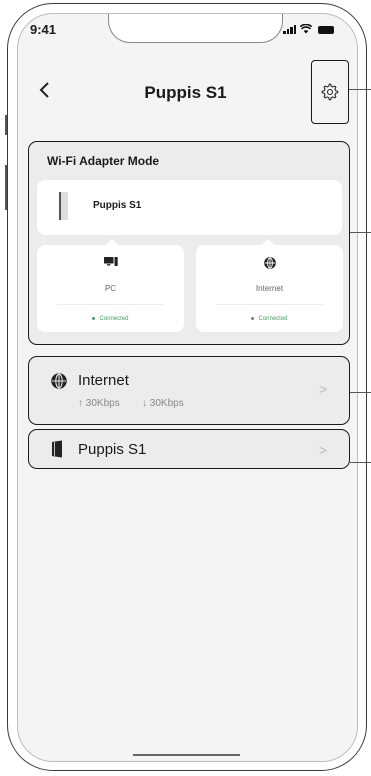 The width and height of the screenshot is (371, 776). I want to click on settings-button, so click(330, 92).